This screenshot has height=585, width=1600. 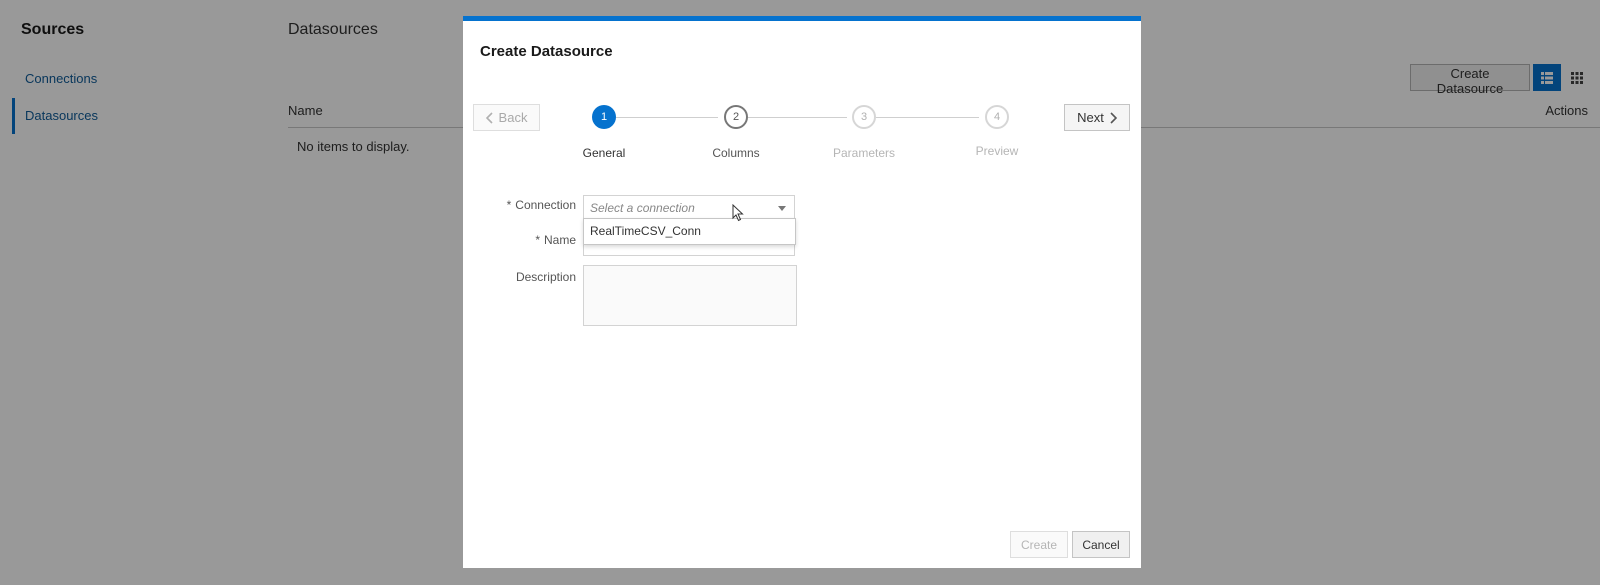 What do you see at coordinates (997, 117) in the screenshot?
I see `step-4-indicator: 4` at bounding box center [997, 117].